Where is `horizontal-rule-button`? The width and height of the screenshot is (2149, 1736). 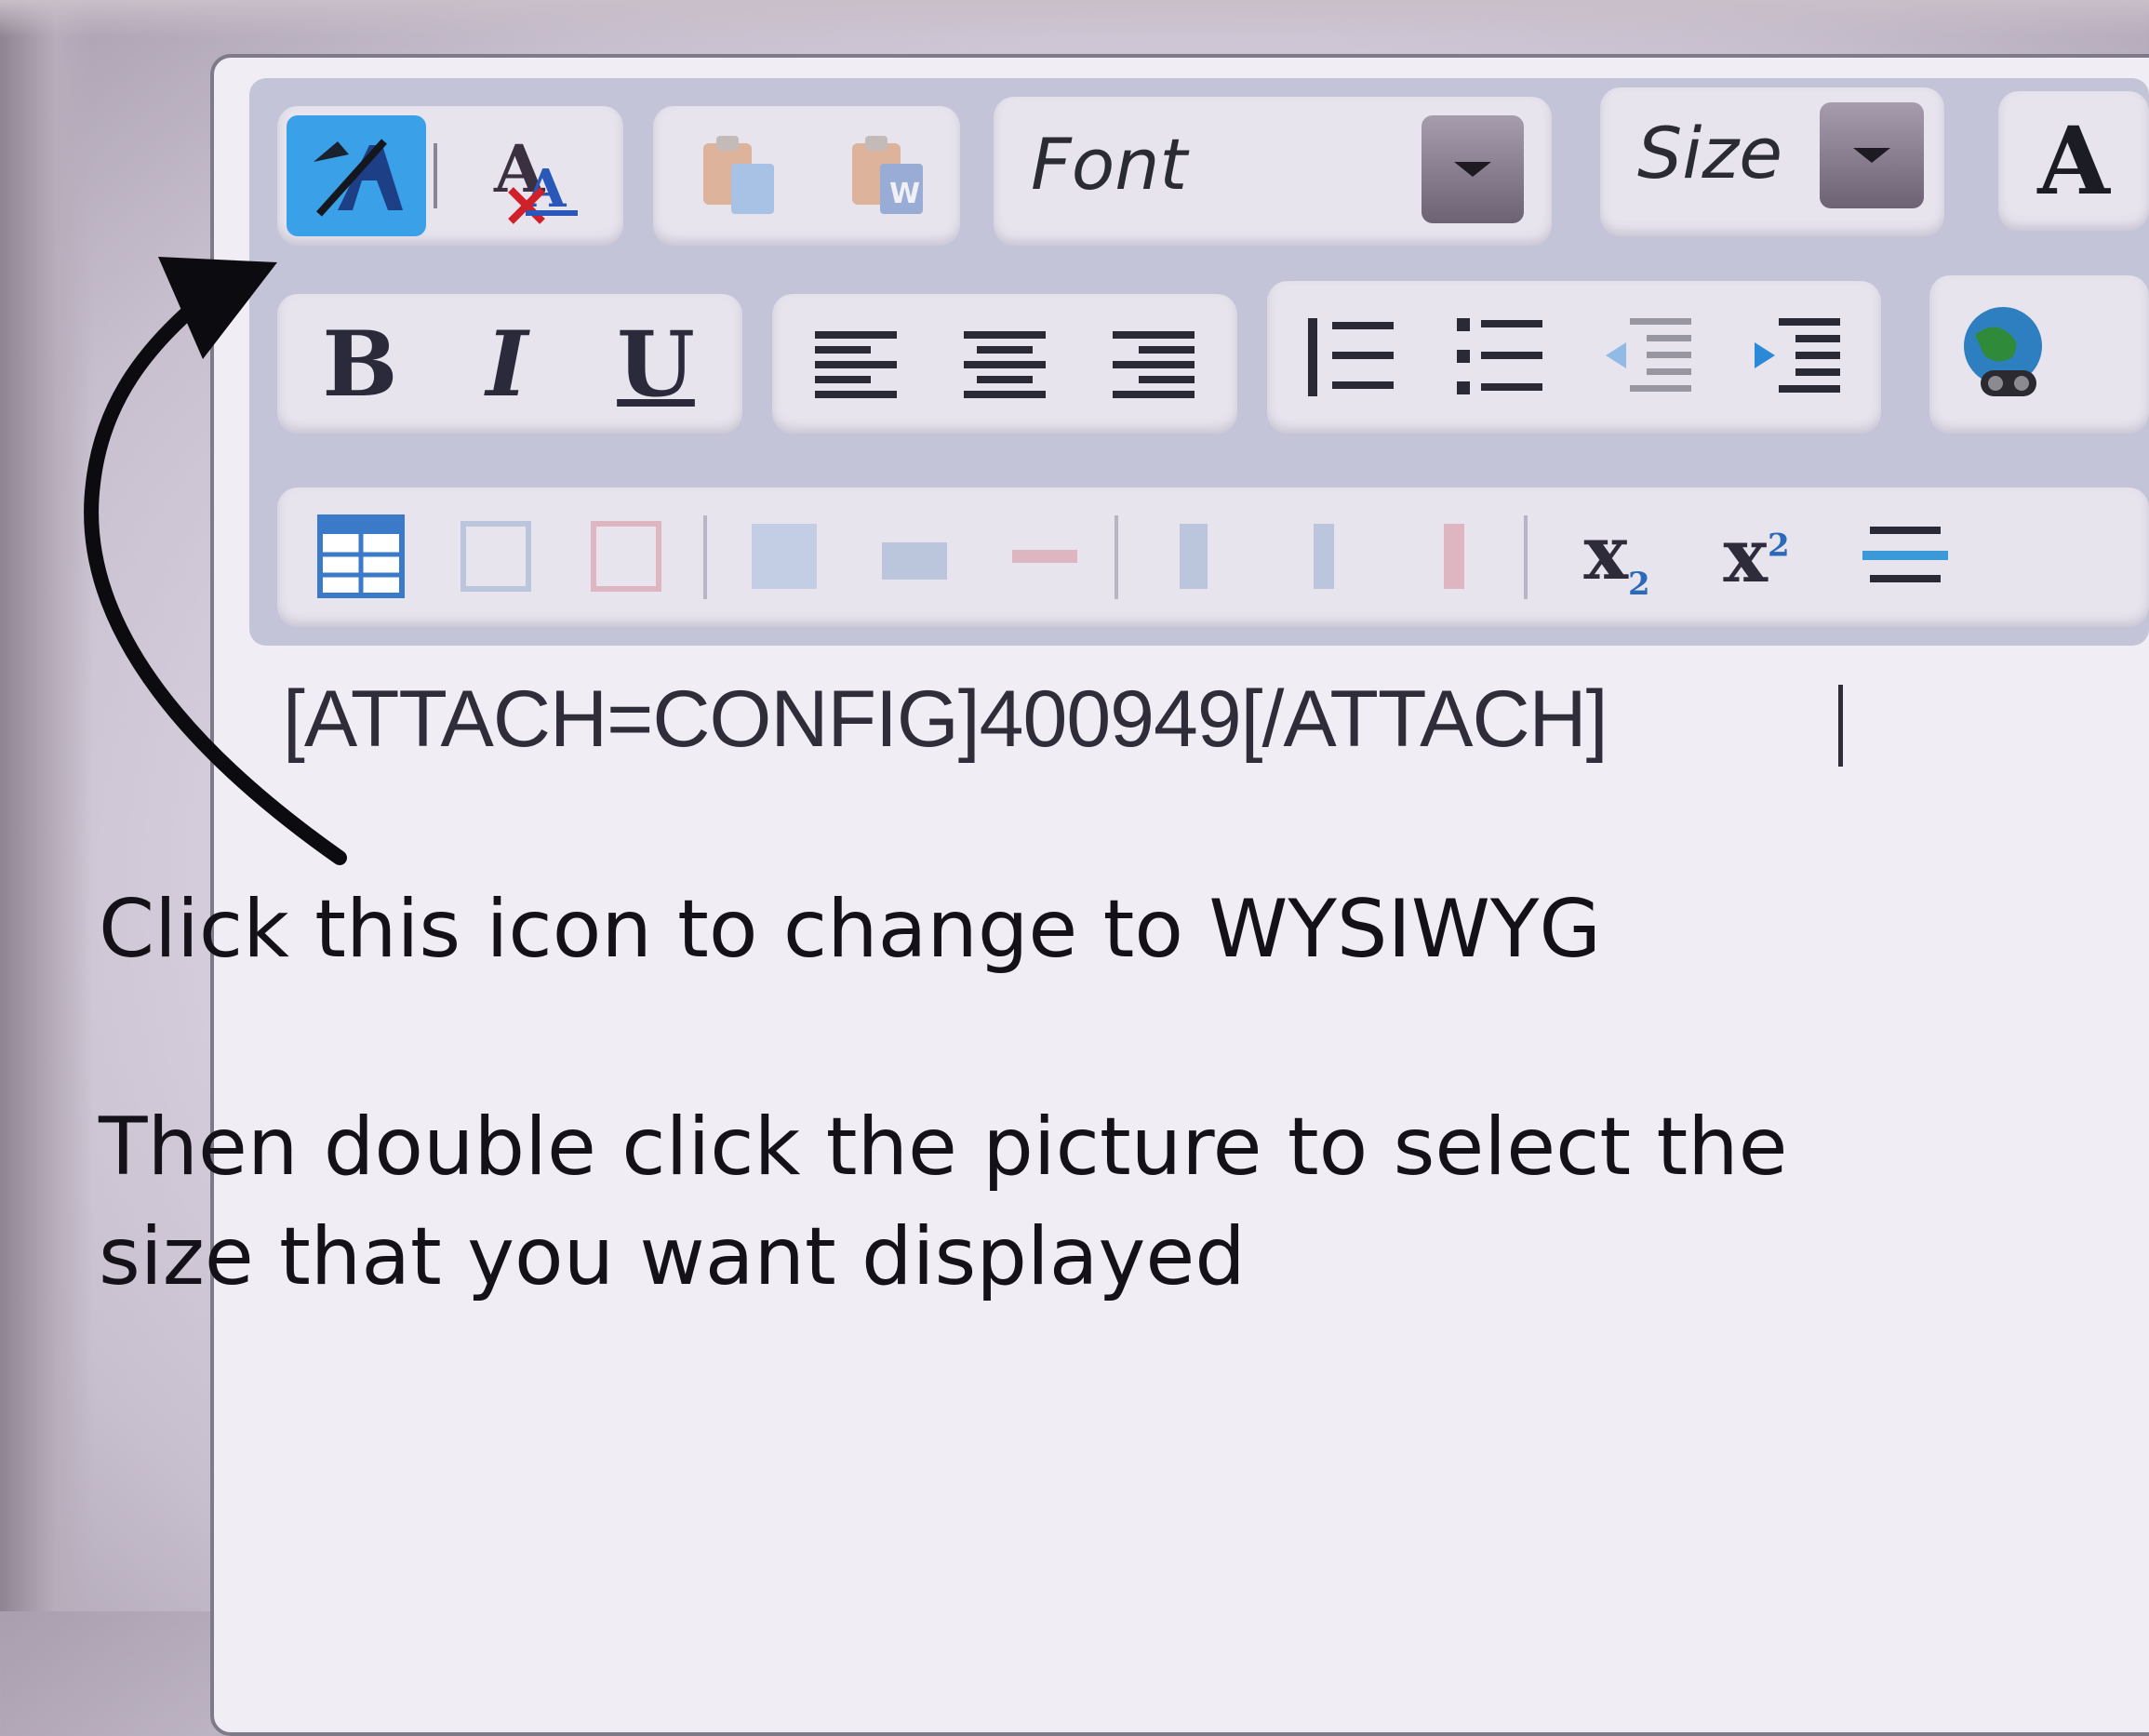
horizontal-rule-button is located at coordinates (1905, 557).